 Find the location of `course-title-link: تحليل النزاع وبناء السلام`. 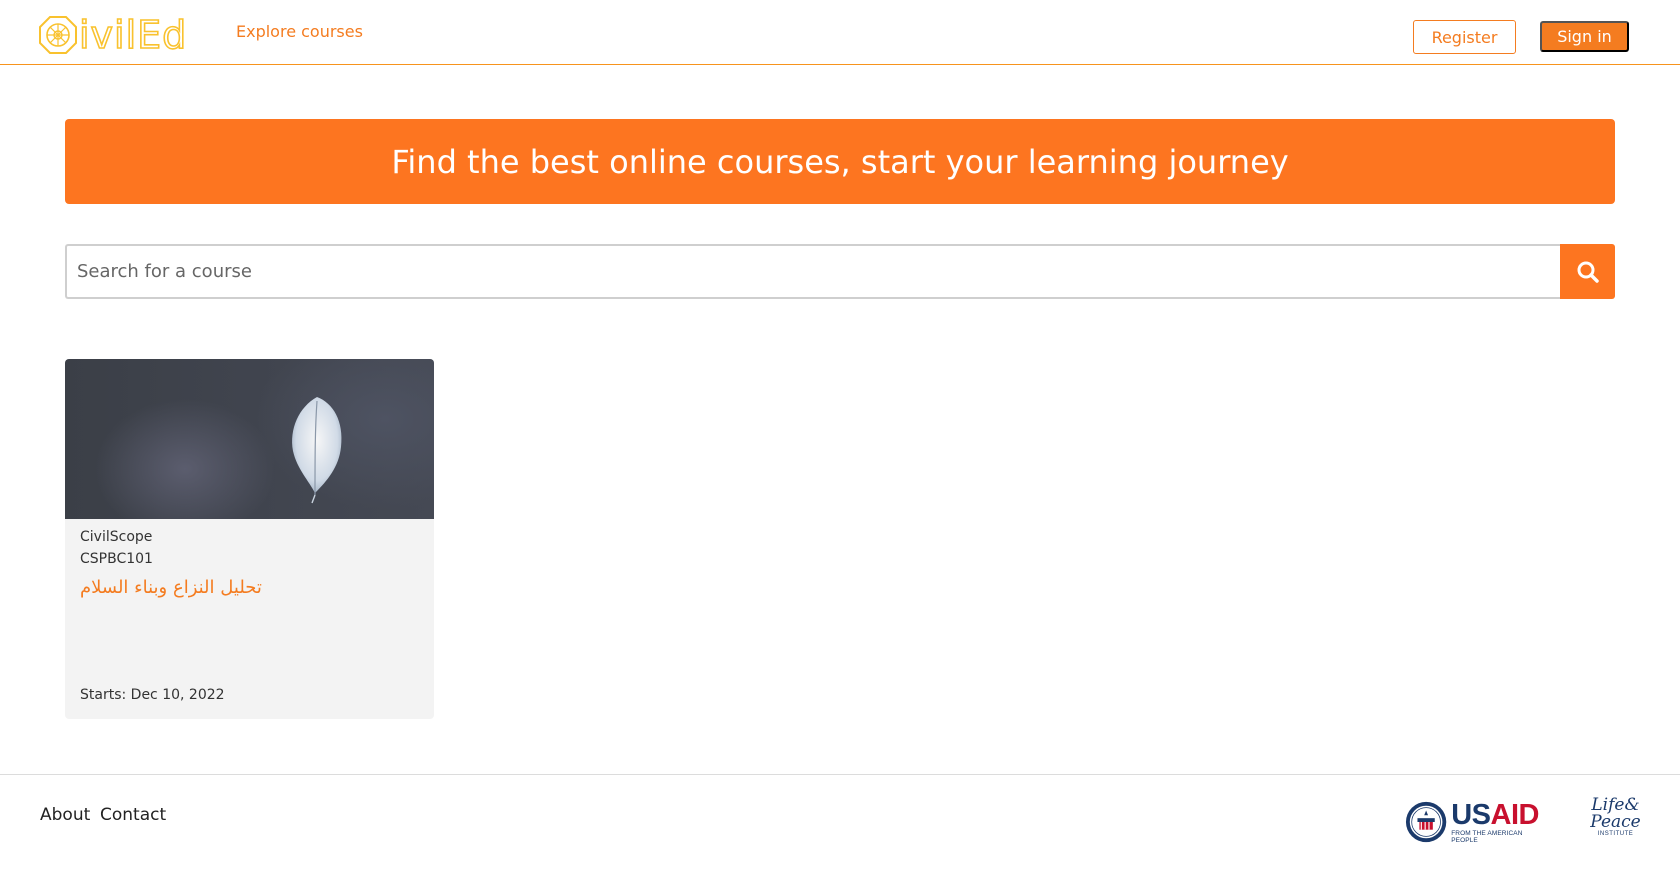

course-title-link: تحليل النزاع وبناء السلام is located at coordinates (171, 587).